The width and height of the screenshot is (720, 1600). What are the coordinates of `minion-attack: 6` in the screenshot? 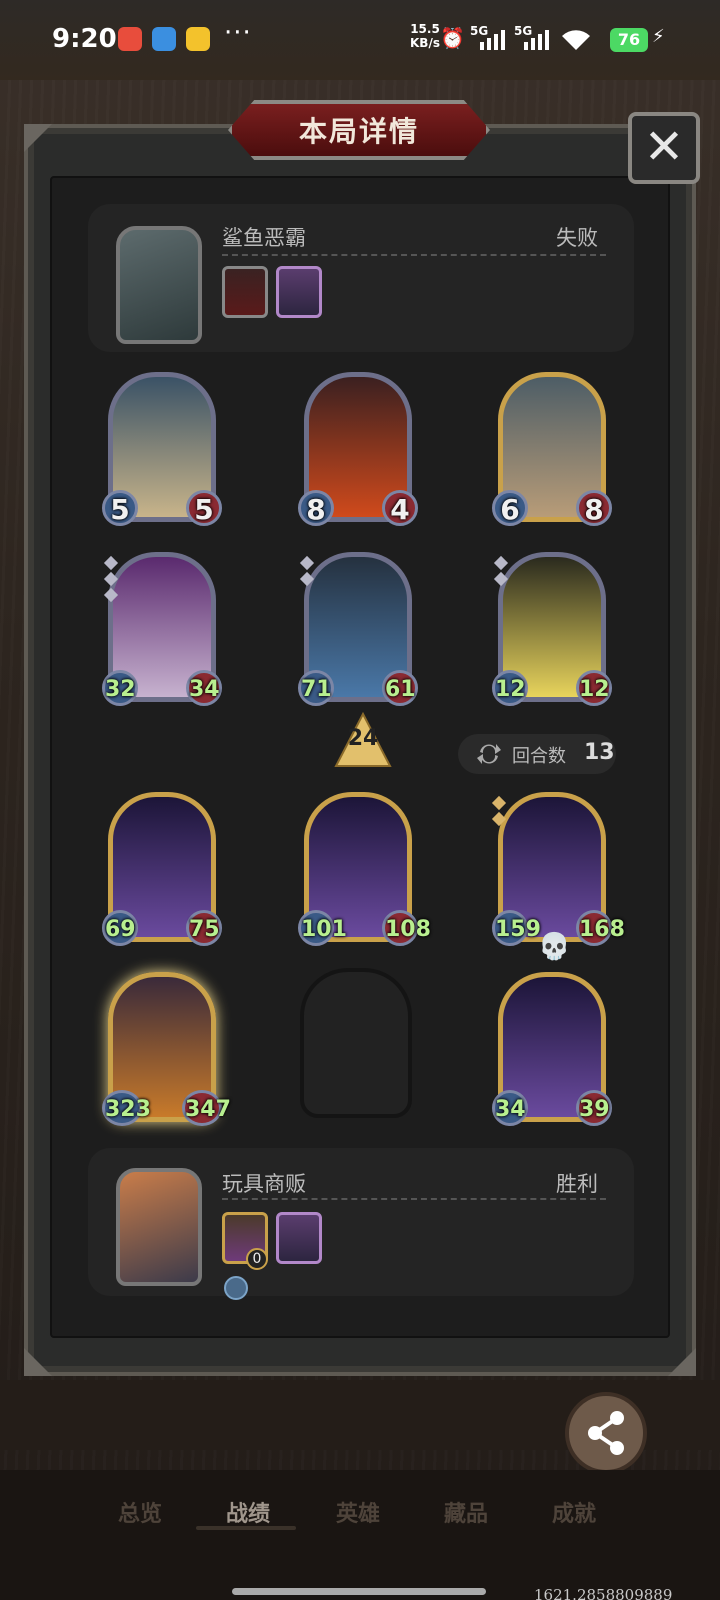 It's located at (510, 508).